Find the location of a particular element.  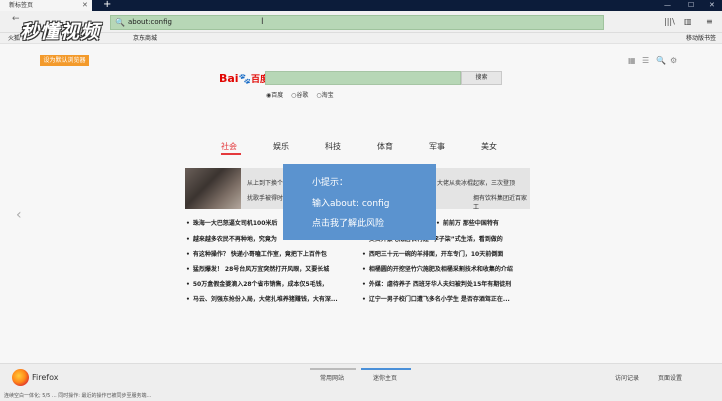

news-item: 相桶圆的开挖坚竹穴施肥及相桶采割技术和收集的介绍 is located at coordinates (437, 268).